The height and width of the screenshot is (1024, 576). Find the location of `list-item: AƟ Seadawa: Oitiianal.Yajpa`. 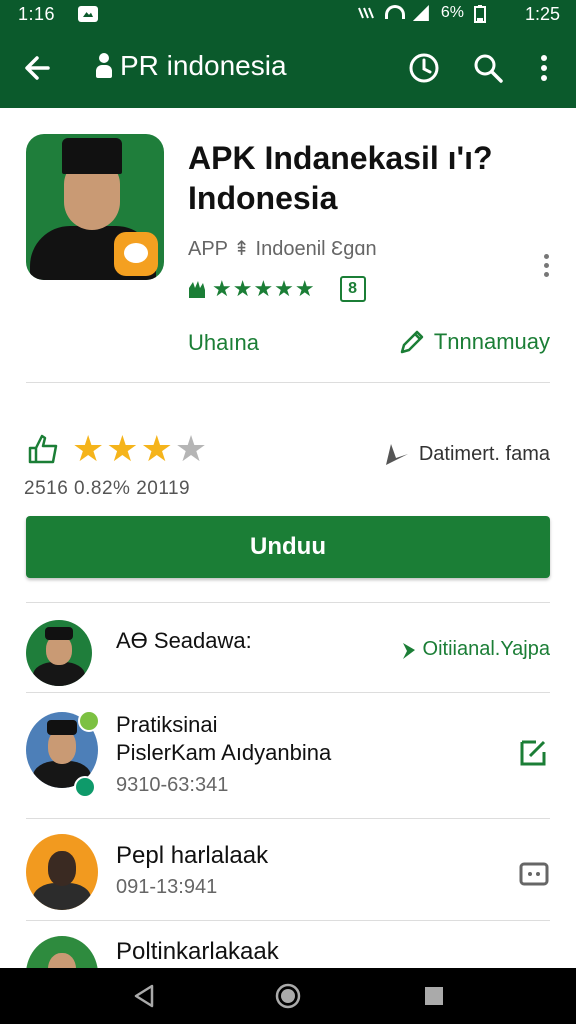

list-item: AƟ Seadawa: Oitiianal.Yajpa is located at coordinates (288, 650).